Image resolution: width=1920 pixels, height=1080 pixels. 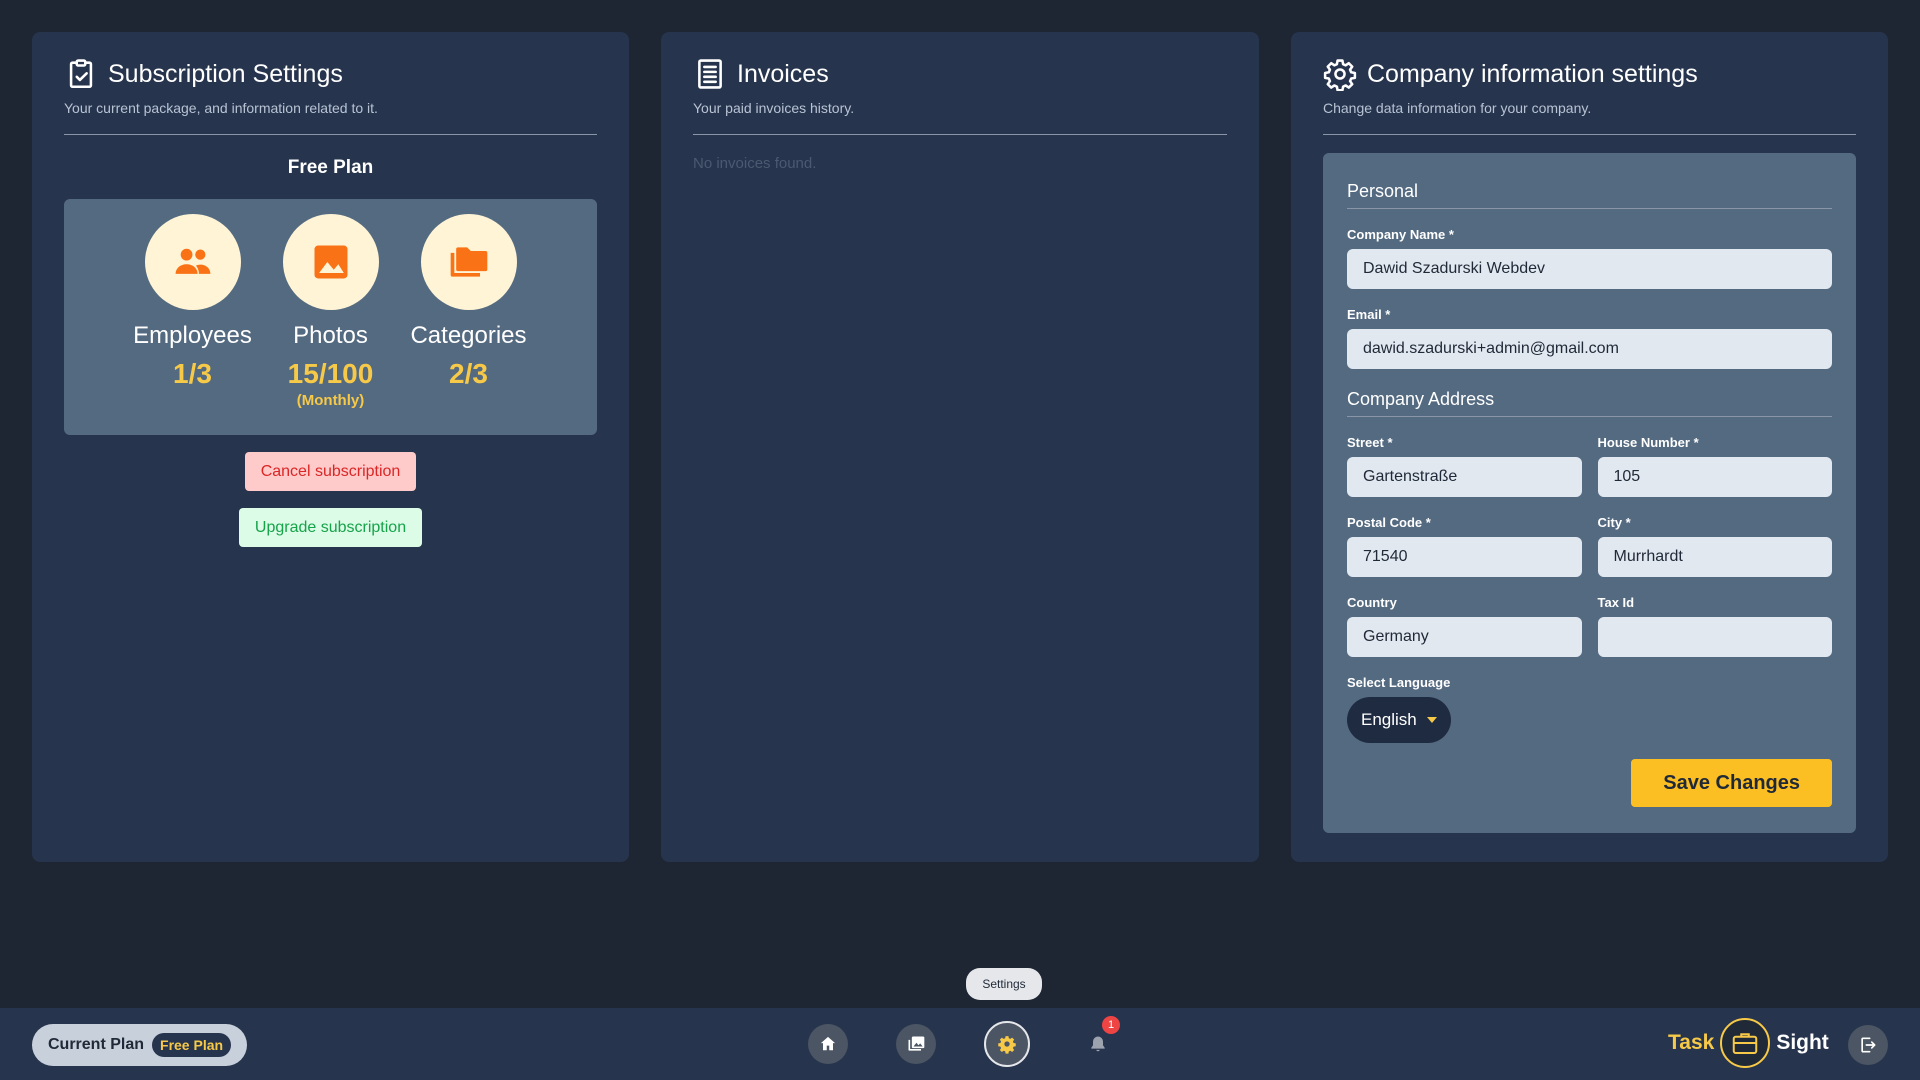 What do you see at coordinates (1731, 783) in the screenshot?
I see `save-changes-button: Save Changes` at bounding box center [1731, 783].